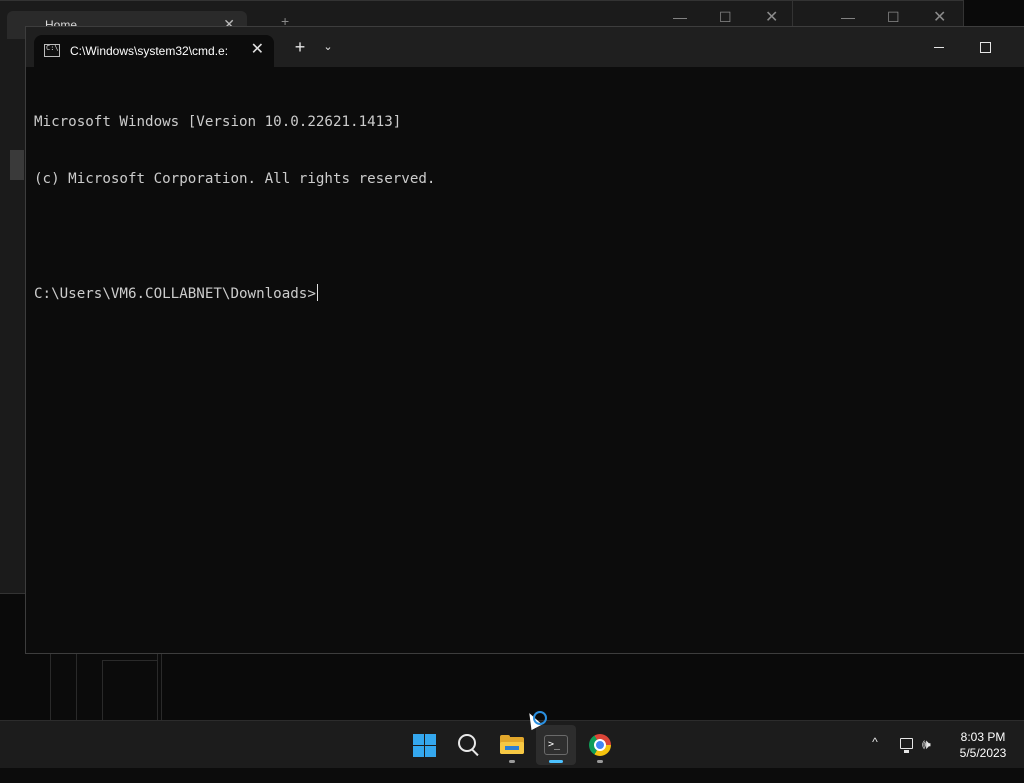  I want to click on network-icon, so click(906, 745).